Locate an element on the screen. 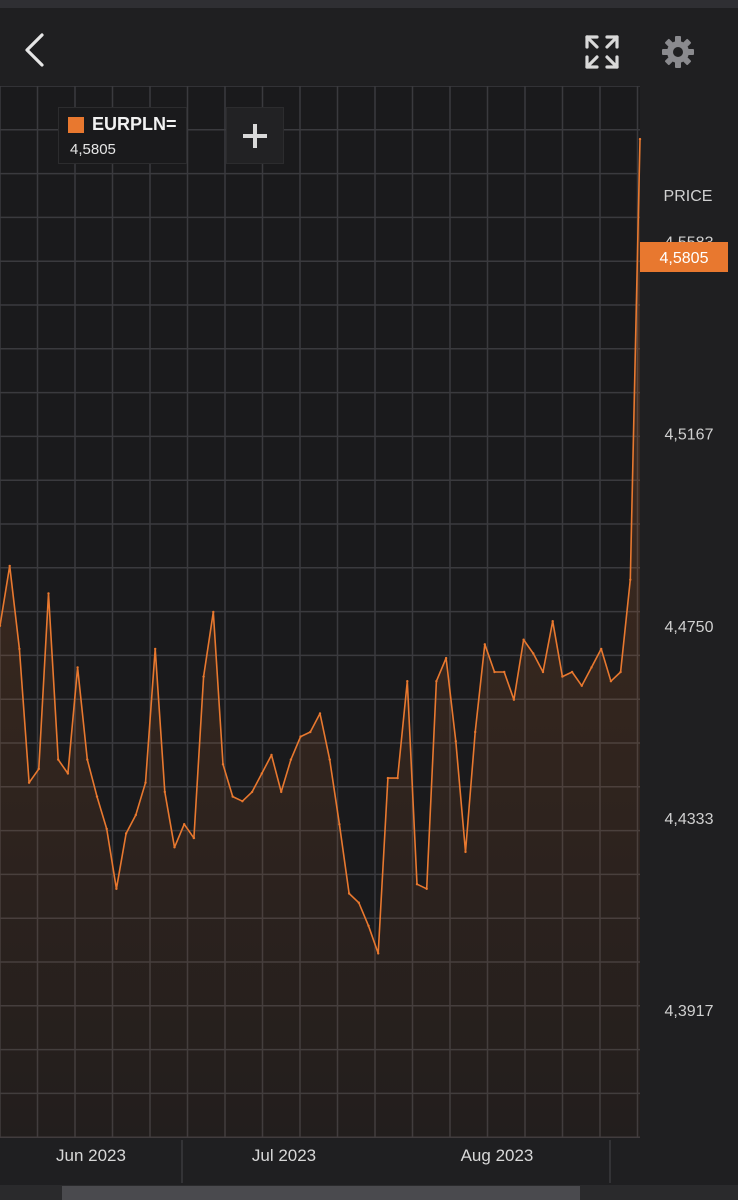 This screenshot has width=738, height=1200. y-tick-label: 4,4333 is located at coordinates (689, 819).